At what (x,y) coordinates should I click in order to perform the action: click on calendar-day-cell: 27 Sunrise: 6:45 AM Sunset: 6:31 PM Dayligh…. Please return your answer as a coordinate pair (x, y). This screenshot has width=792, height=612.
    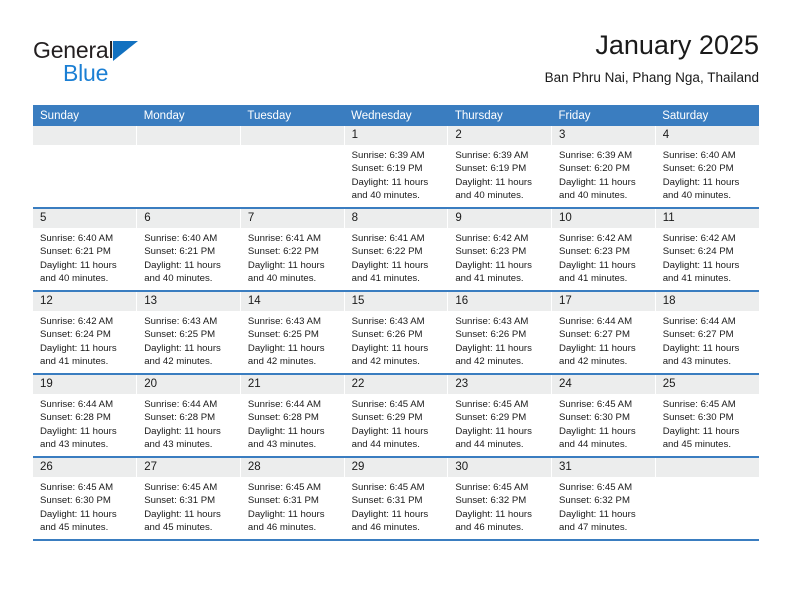
    Looking at the image, I should click on (188, 499).